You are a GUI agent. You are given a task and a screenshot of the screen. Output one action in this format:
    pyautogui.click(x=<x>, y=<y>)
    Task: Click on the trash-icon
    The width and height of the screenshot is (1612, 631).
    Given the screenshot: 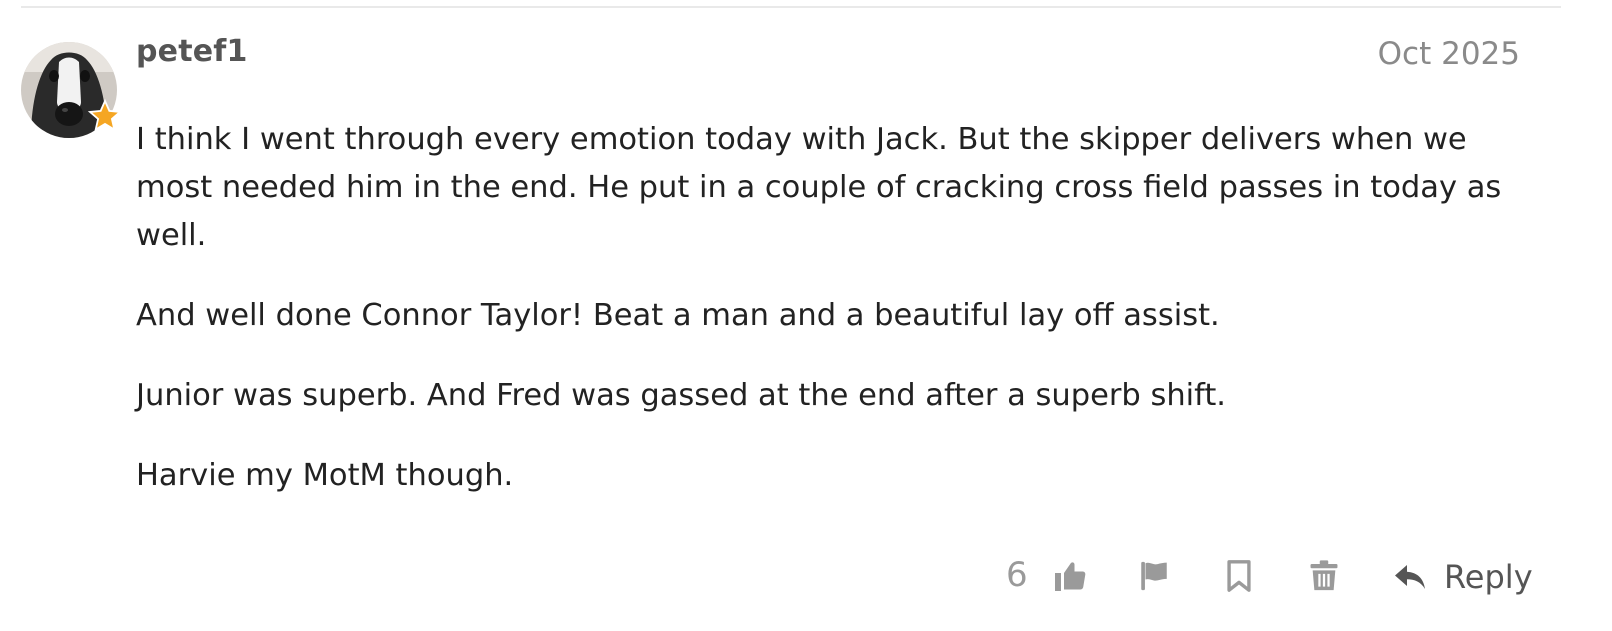 What is the action you would take?
    pyautogui.click(x=1324, y=575)
    